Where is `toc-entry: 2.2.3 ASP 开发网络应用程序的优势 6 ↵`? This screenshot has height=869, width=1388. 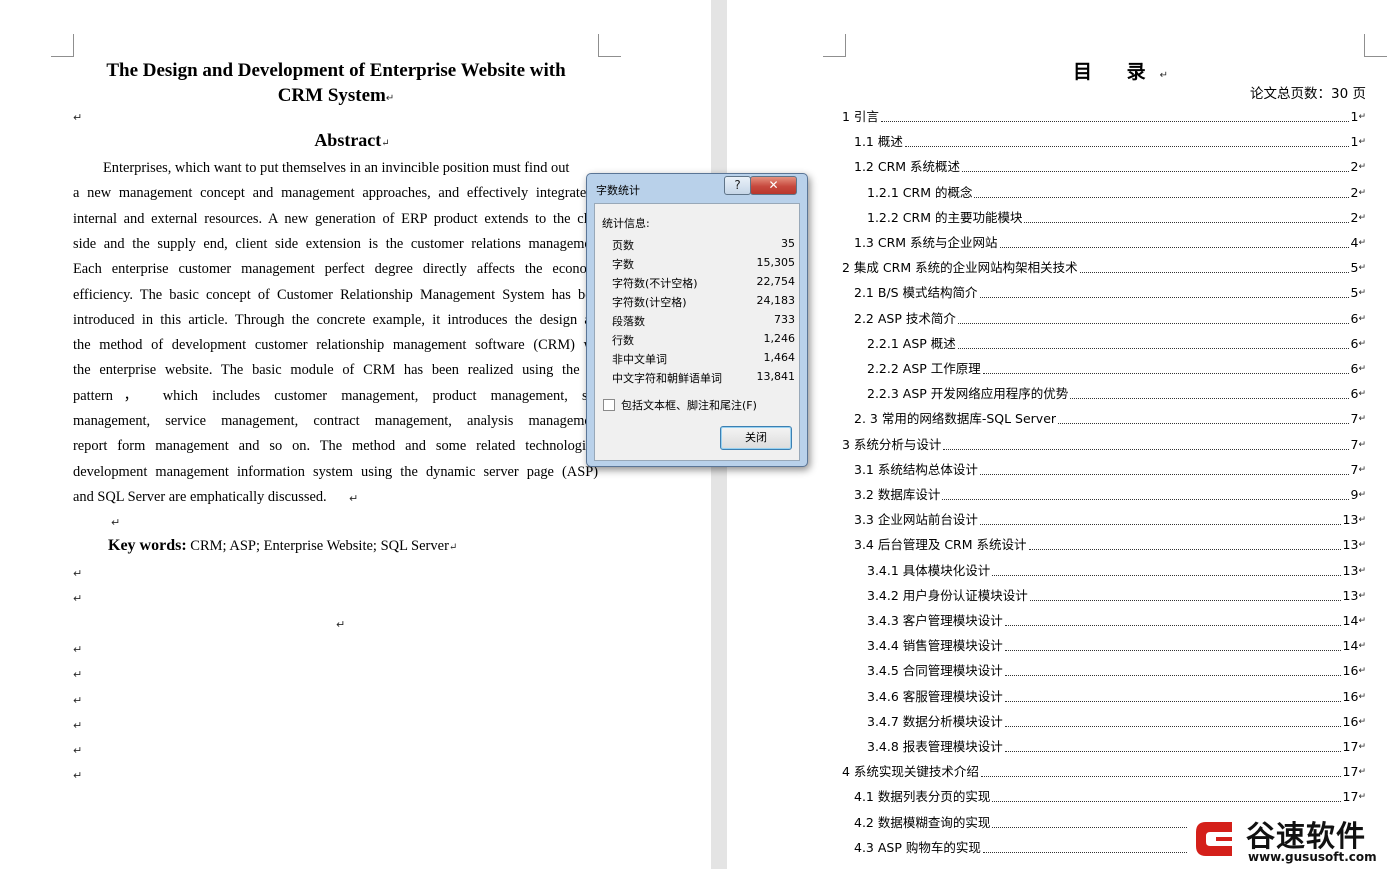
toc-entry: 2.2.3 ASP 开发网络应用程序的优势 6 ↵ is located at coordinates (1116, 394).